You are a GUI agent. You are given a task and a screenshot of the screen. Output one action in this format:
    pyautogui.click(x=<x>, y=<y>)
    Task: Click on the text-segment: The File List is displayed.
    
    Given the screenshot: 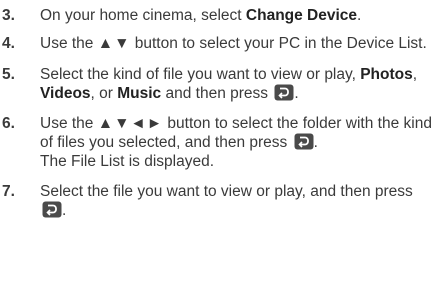 What is the action you would take?
    pyautogui.click(x=127, y=161)
    